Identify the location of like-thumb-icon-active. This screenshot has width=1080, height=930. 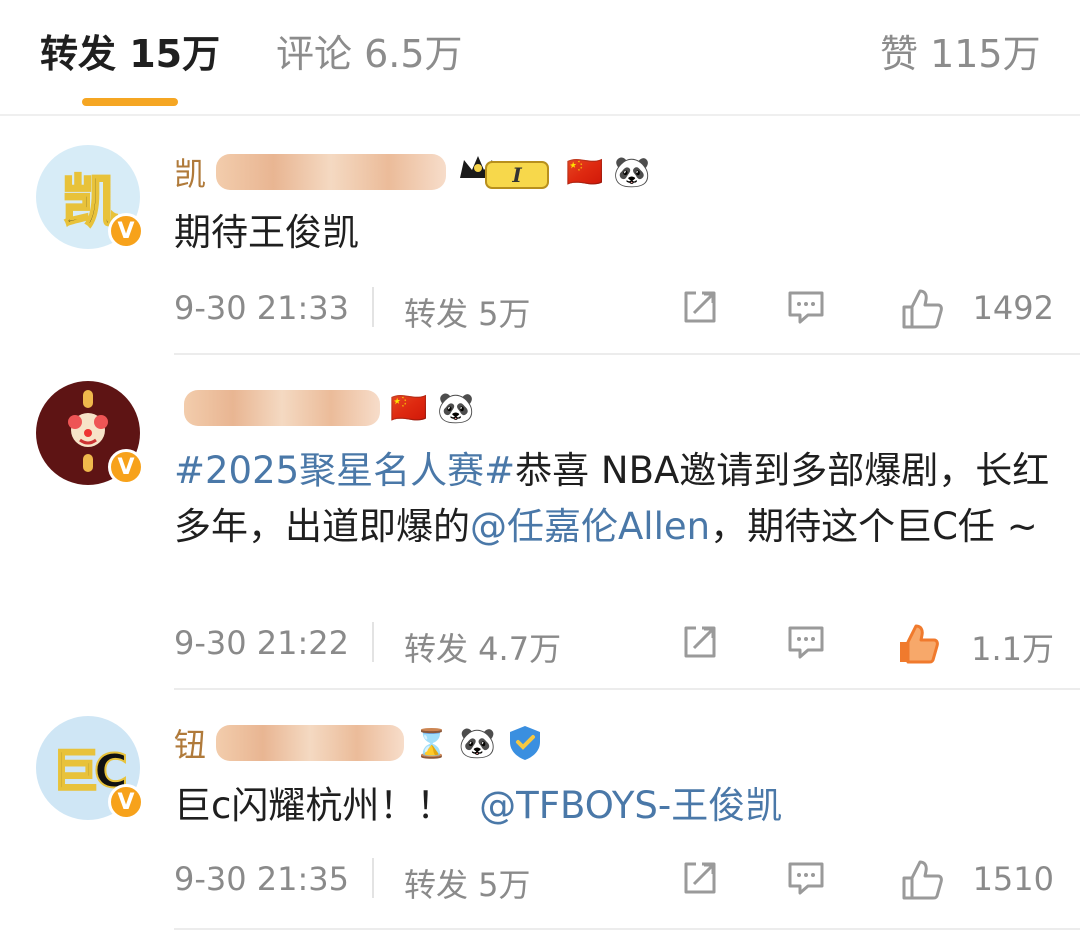
(918, 644).